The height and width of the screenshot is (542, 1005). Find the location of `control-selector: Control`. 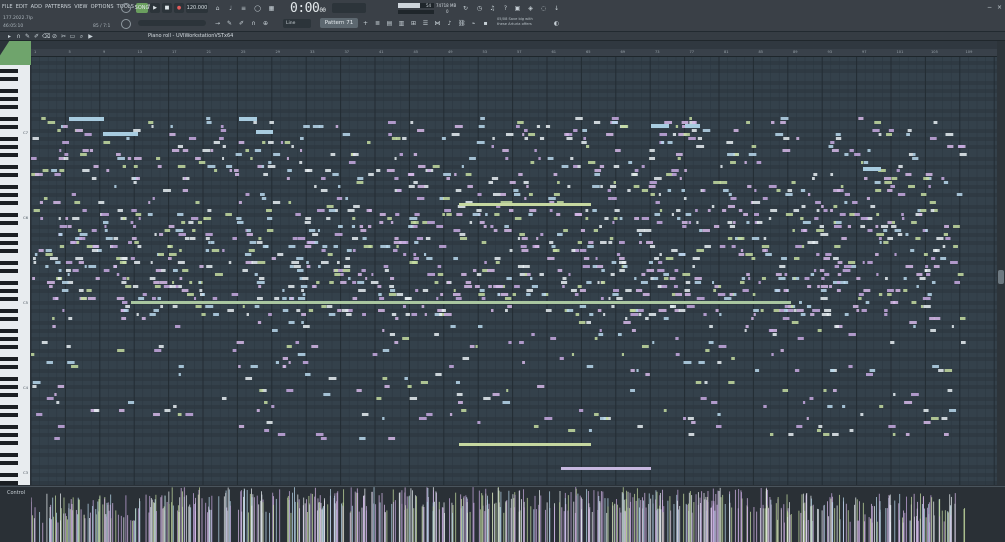

control-selector: Control is located at coordinates (16, 493).